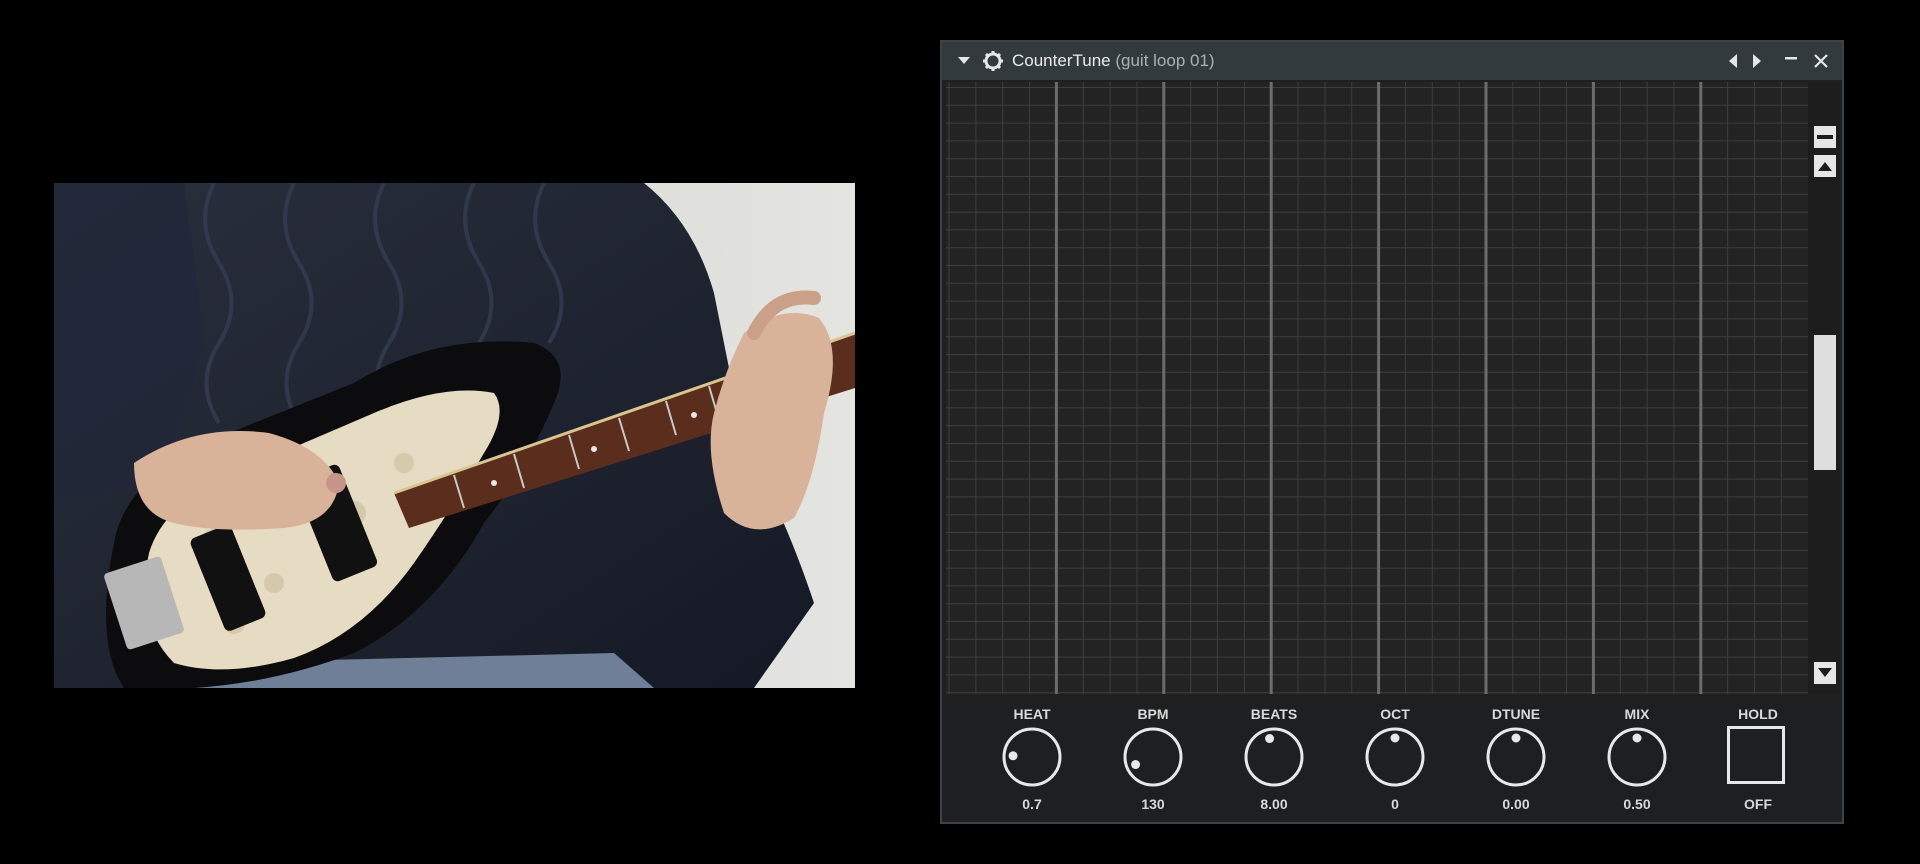  Describe the element at coordinates (1153, 804) in the screenshot. I see `bpm-value: 130` at that location.